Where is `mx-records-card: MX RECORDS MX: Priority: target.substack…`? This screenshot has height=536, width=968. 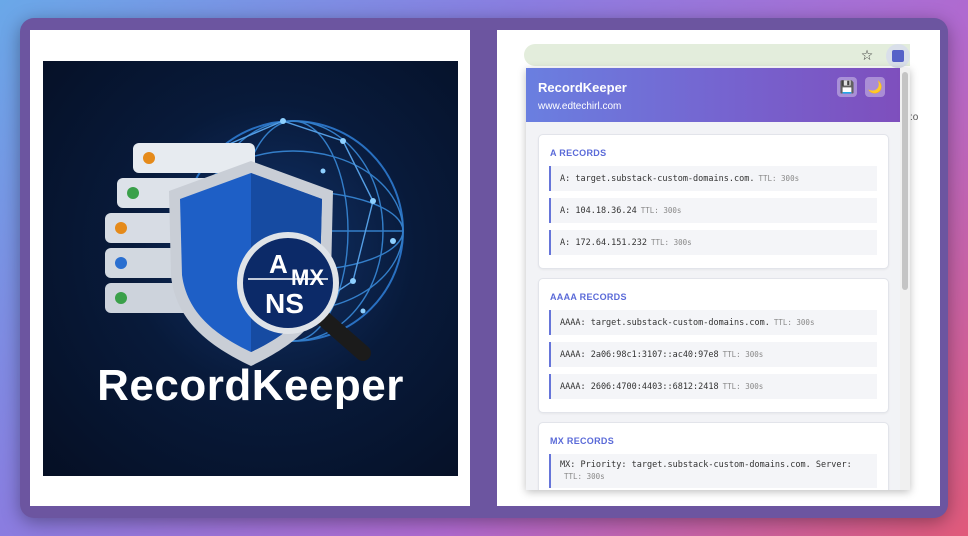 mx-records-card: MX RECORDS MX: Priority: target.substack… is located at coordinates (713, 456).